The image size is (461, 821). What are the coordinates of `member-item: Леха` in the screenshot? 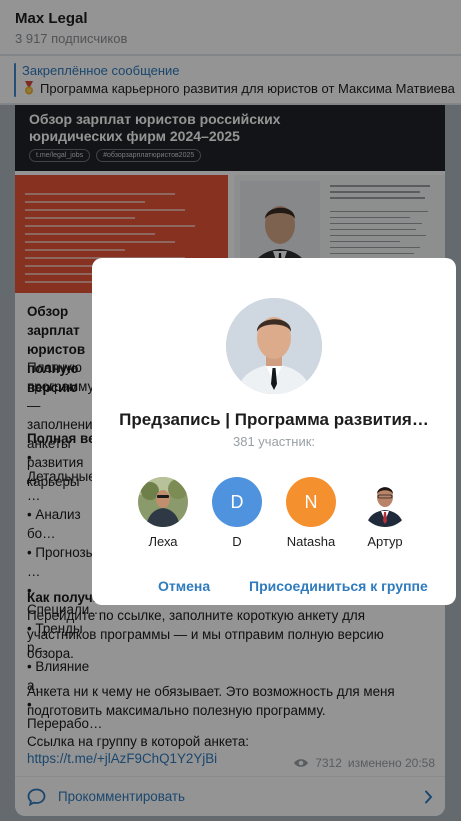 It's located at (163, 513).